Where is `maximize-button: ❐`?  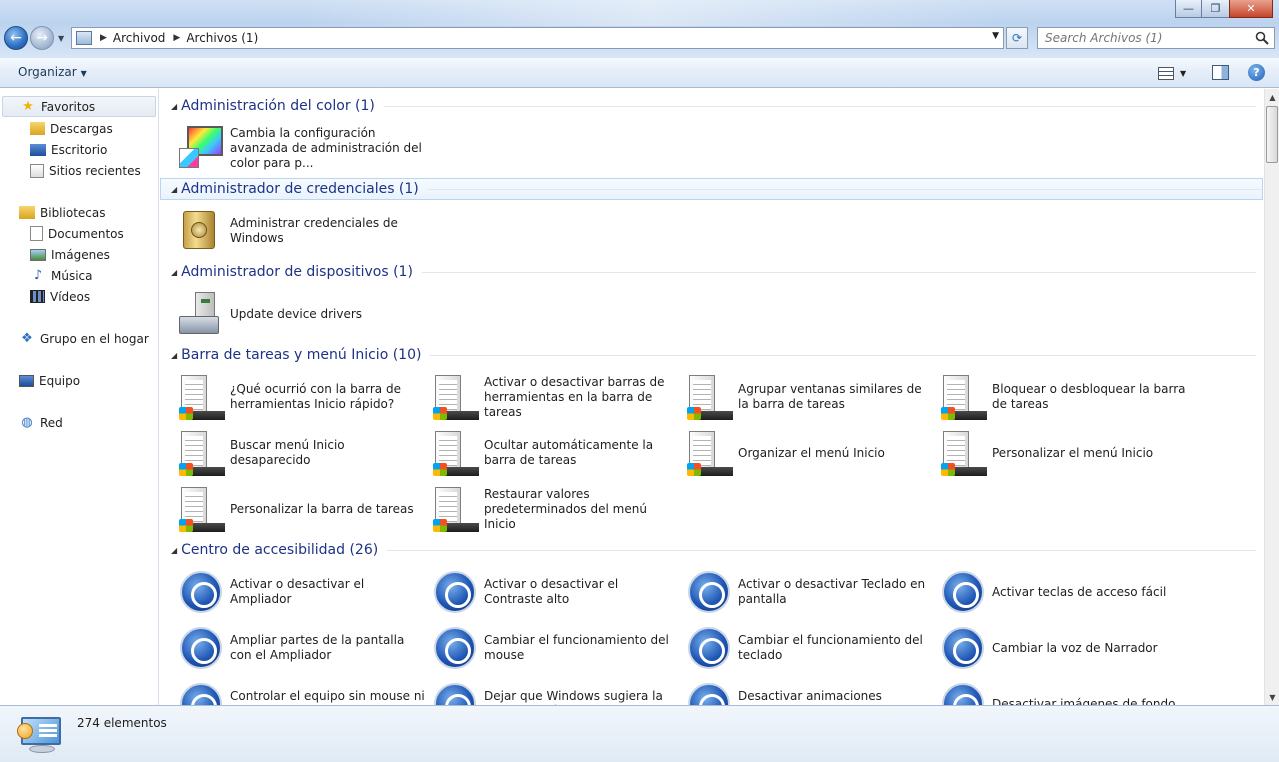
maximize-button: ❐ is located at coordinates (1215, 9).